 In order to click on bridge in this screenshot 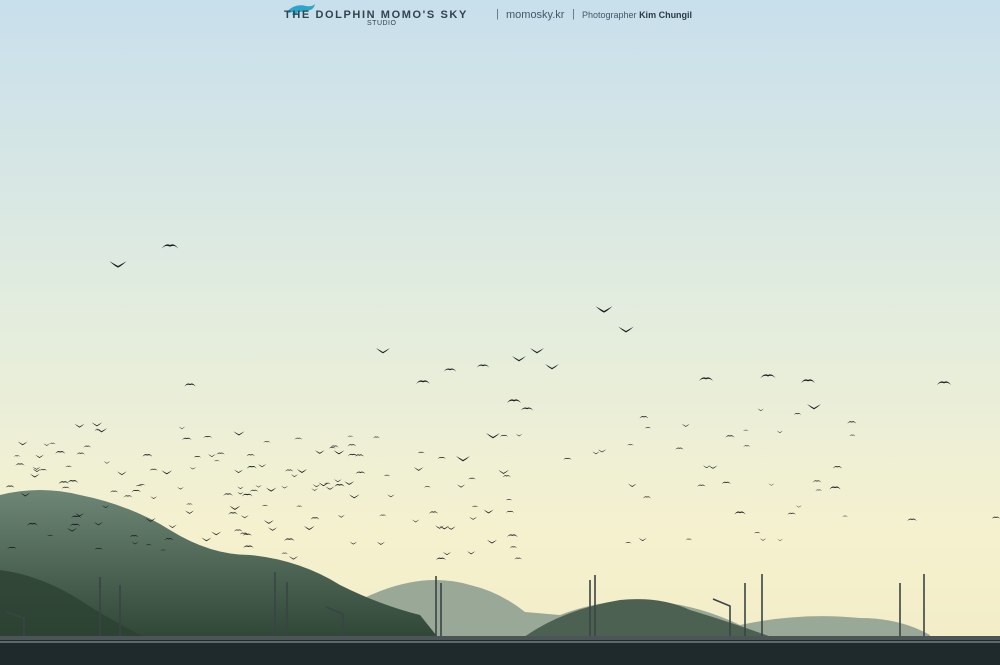, I will do `click(500, 652)`.